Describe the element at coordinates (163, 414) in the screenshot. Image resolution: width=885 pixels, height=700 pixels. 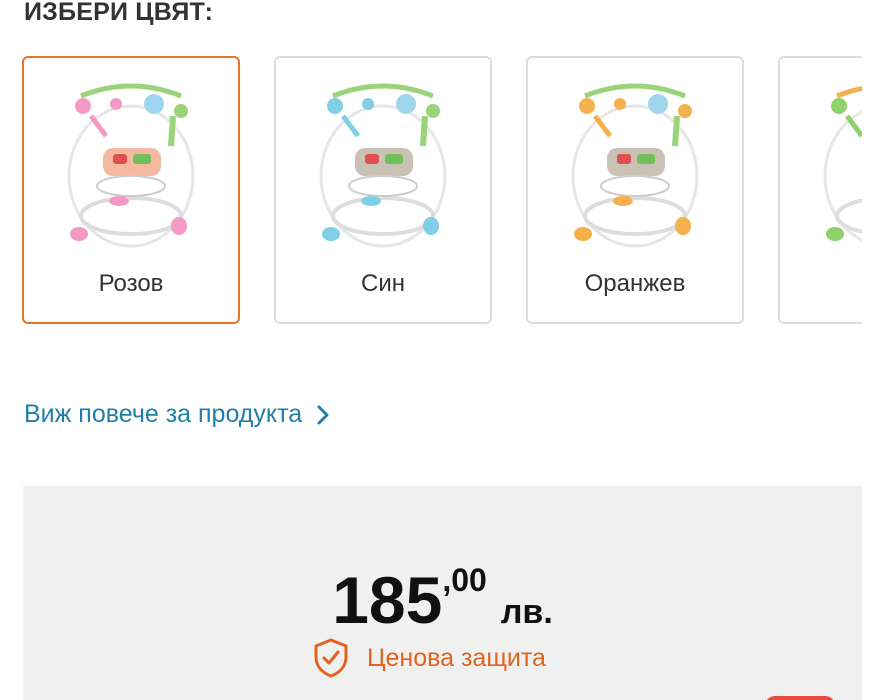
I see `see-more-link-label: Виж повече за продукта` at that location.